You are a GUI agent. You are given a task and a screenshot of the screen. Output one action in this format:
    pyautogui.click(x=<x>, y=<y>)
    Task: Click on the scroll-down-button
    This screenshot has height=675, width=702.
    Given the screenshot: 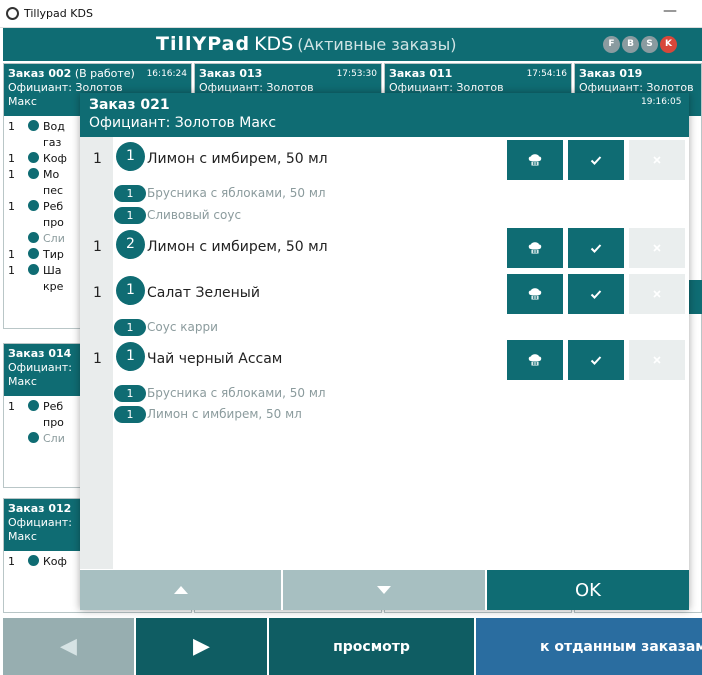 What is the action you would take?
    pyautogui.click(x=384, y=590)
    